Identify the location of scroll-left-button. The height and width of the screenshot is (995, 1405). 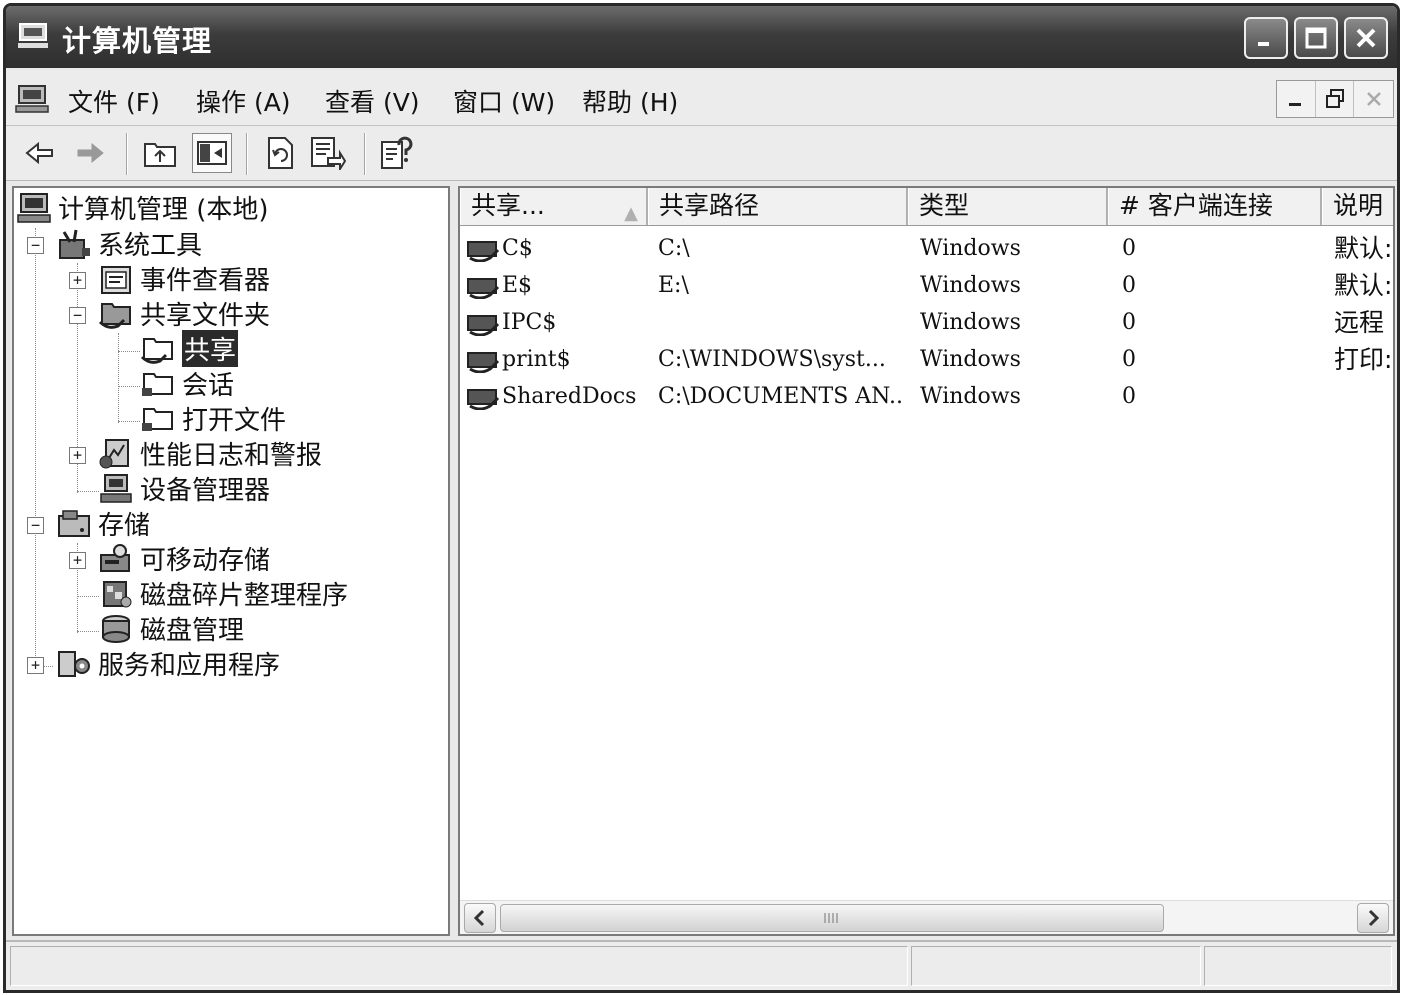
(480, 918).